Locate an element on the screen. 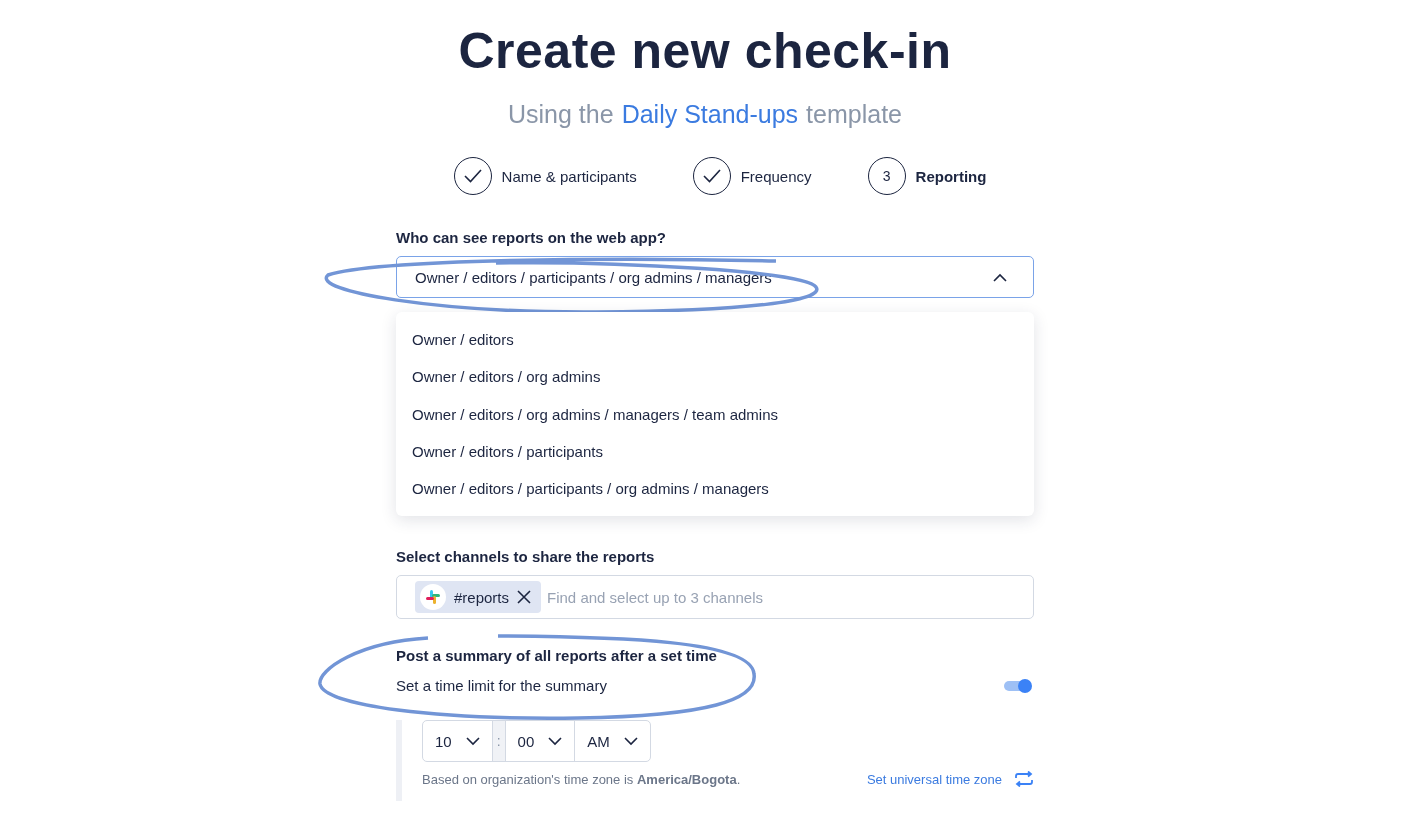 The image size is (1410, 825). tag-label: #reports is located at coordinates (482, 597).